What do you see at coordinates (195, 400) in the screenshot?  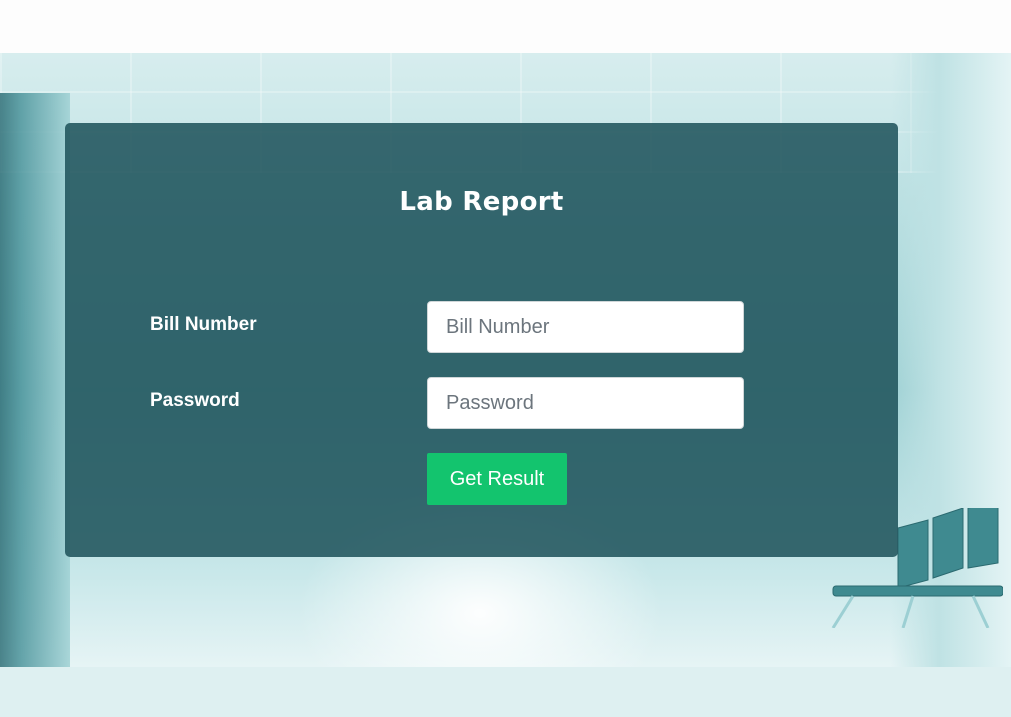 I see `password-label: Password` at bounding box center [195, 400].